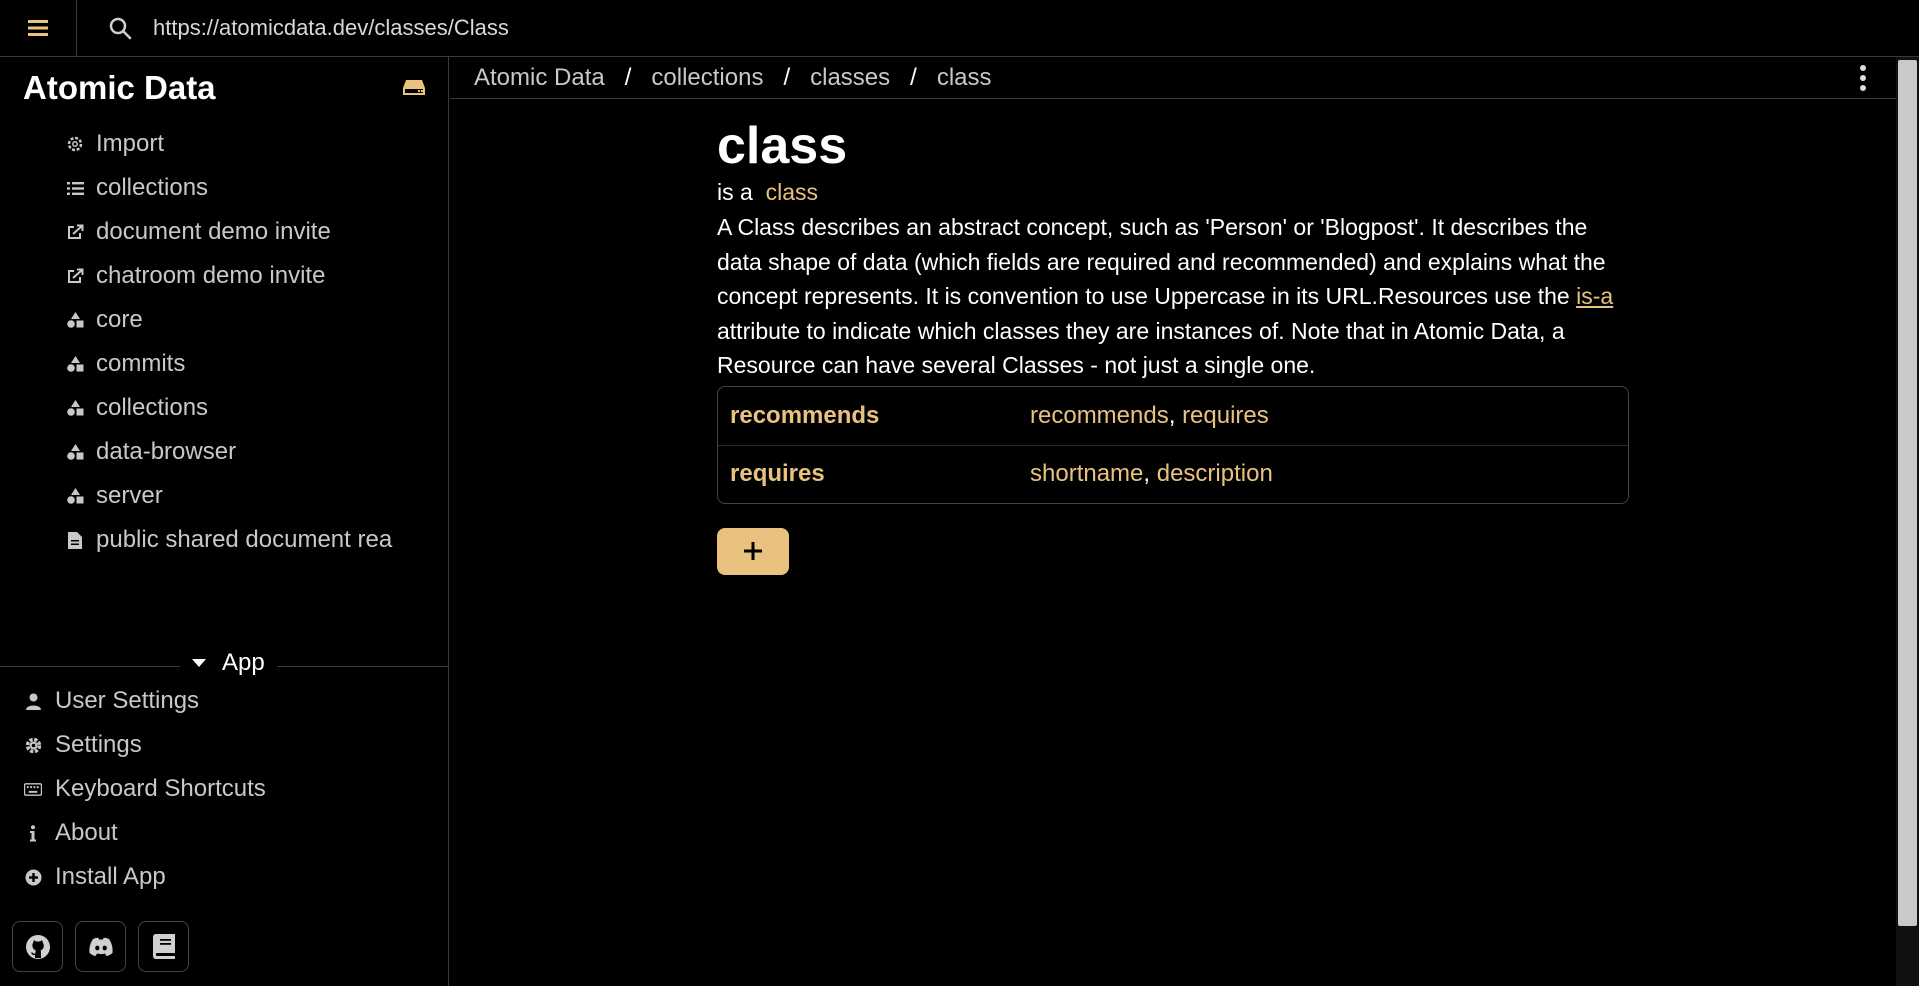  I want to click on discord-button, so click(100, 946).